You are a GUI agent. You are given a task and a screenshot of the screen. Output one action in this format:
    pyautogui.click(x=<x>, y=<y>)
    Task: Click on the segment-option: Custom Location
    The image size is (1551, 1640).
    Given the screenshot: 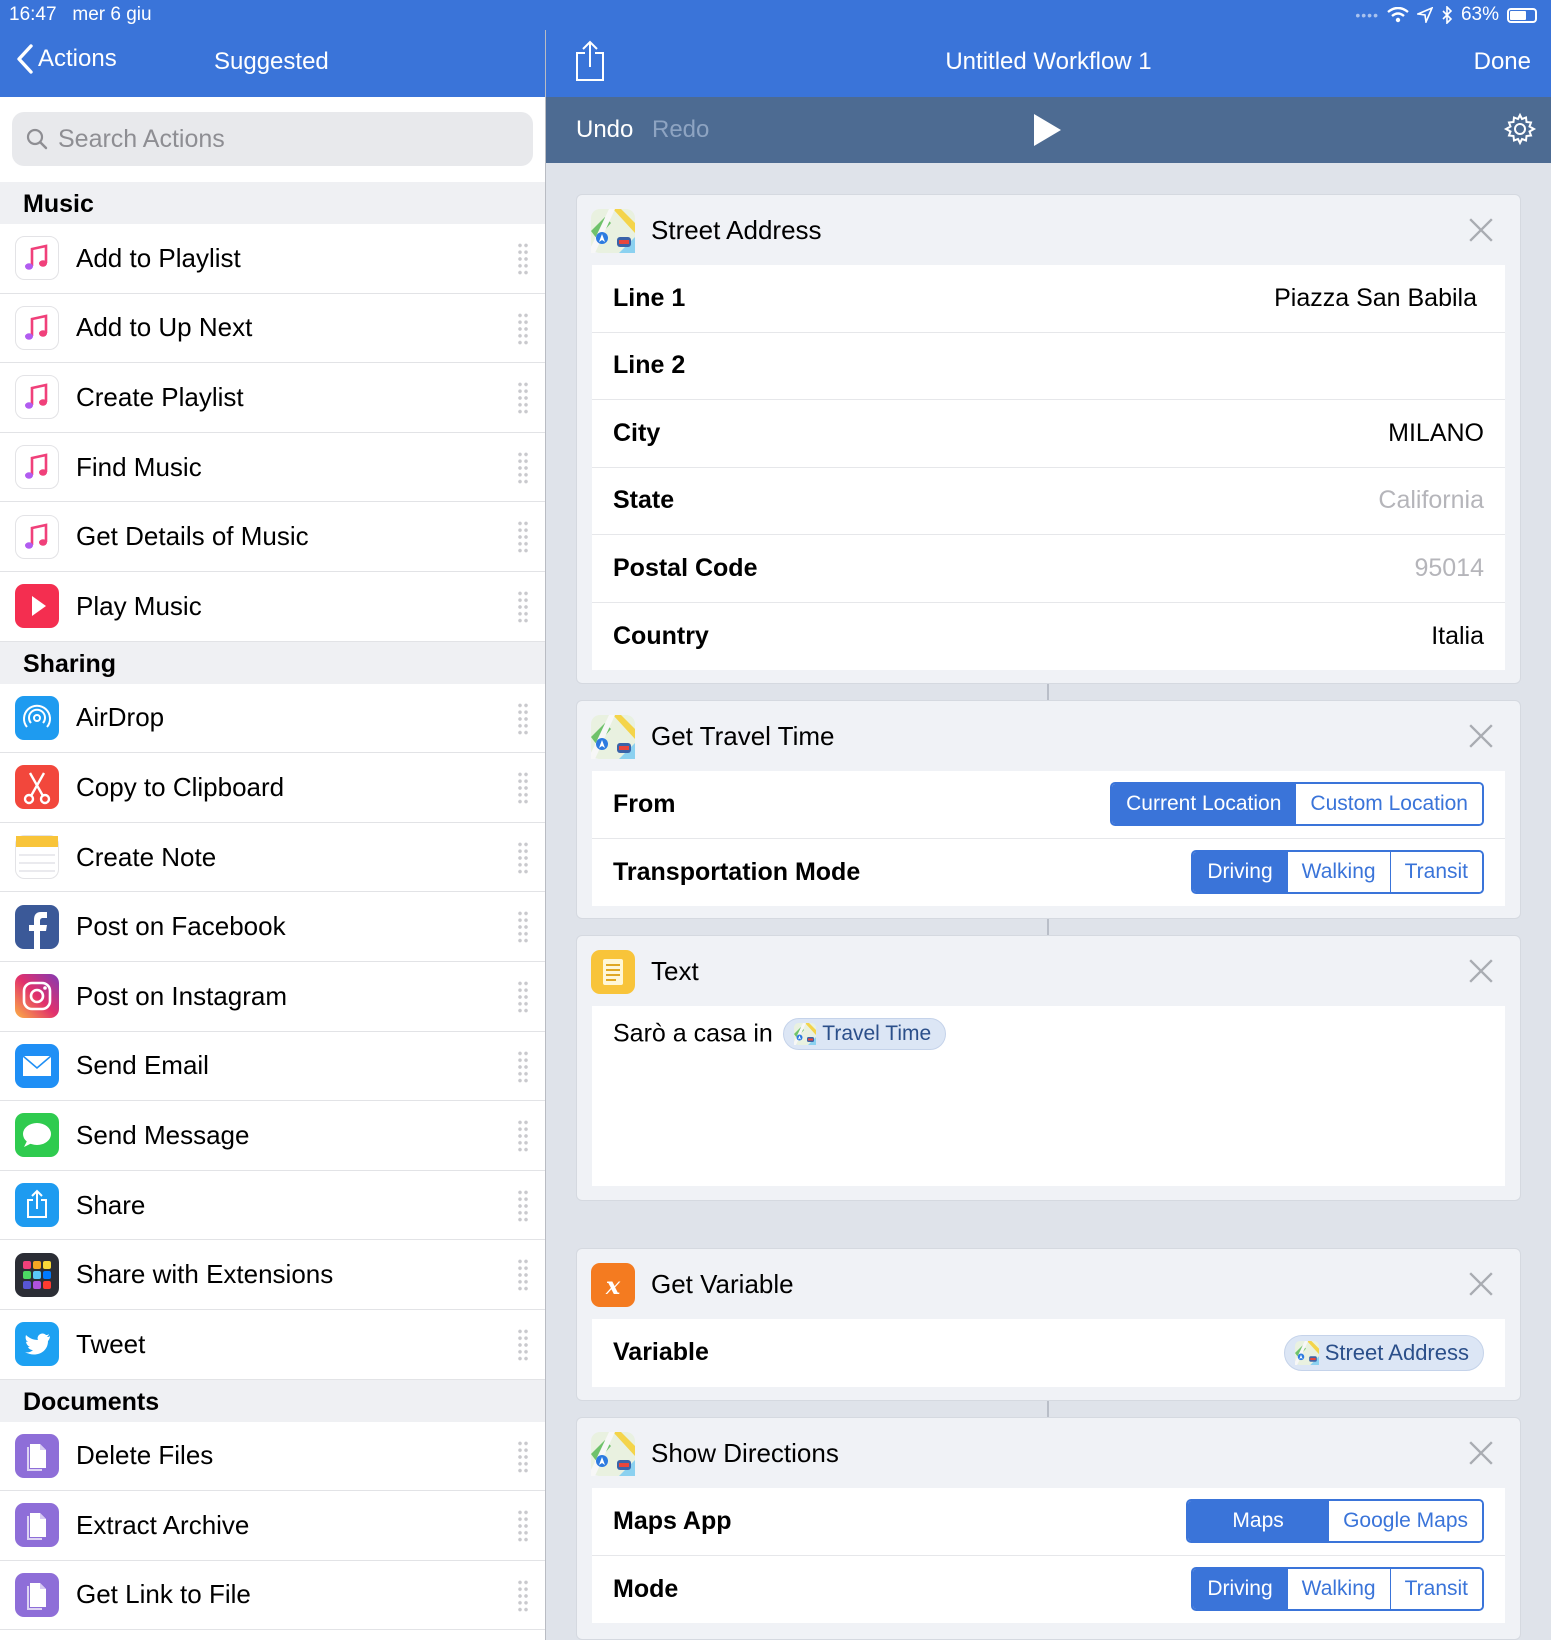 What is the action you would take?
    pyautogui.click(x=1388, y=804)
    